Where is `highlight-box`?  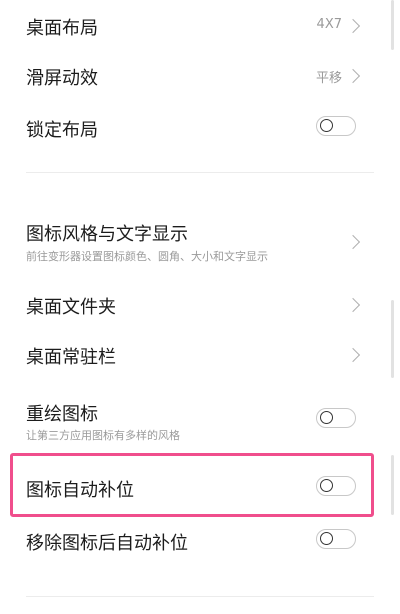
highlight-box is located at coordinates (192, 485).